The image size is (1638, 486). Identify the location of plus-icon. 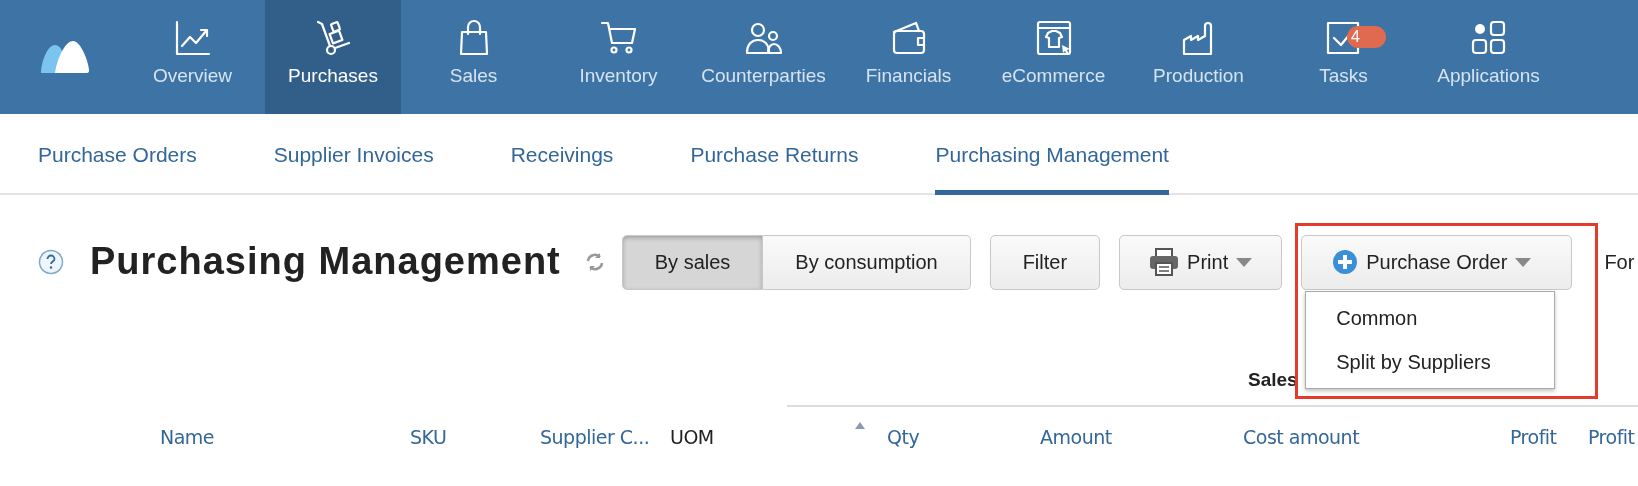
(1345, 262).